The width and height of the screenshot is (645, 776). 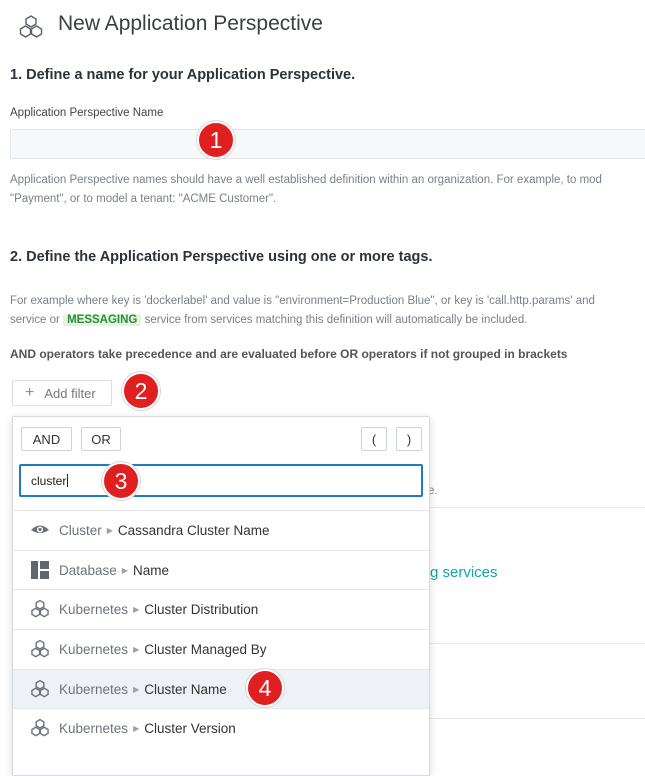 What do you see at coordinates (40, 530) in the screenshot?
I see `eye-icon` at bounding box center [40, 530].